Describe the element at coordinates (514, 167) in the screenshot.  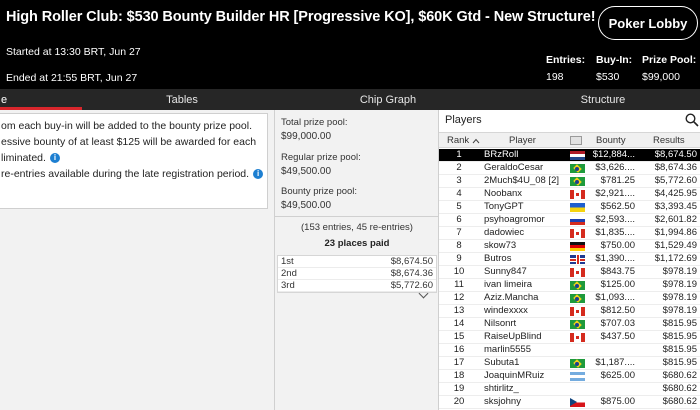
I see `player-name: GeraldoCesar` at that location.